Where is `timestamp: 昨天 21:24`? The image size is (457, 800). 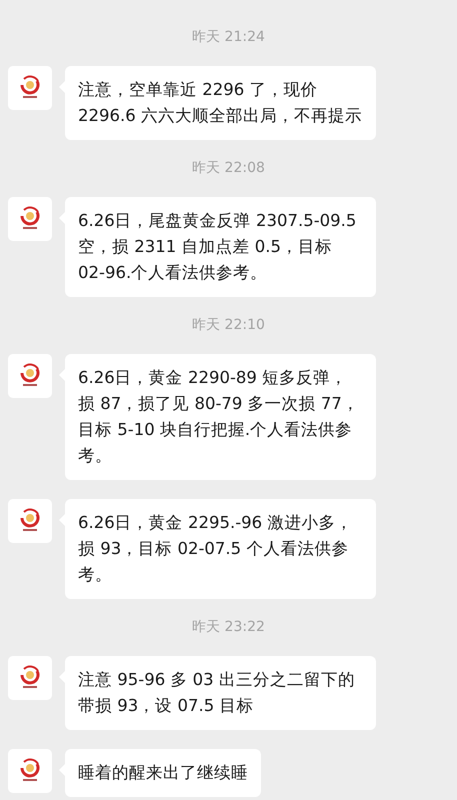
timestamp: 昨天 21:24 is located at coordinates (228, 37).